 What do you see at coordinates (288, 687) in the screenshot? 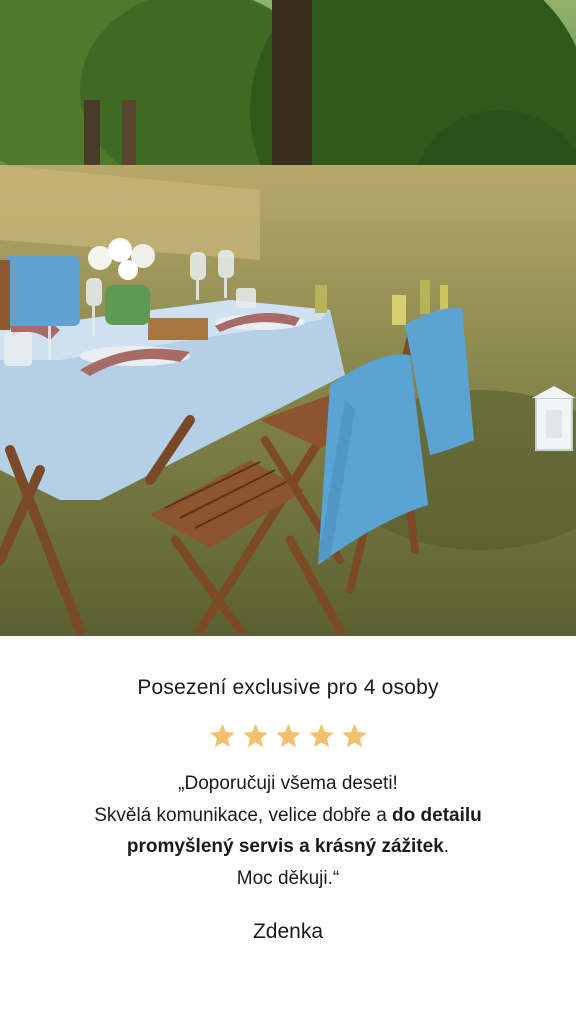
I see `review-title: Posezení exclusive pro 4 osoby` at bounding box center [288, 687].